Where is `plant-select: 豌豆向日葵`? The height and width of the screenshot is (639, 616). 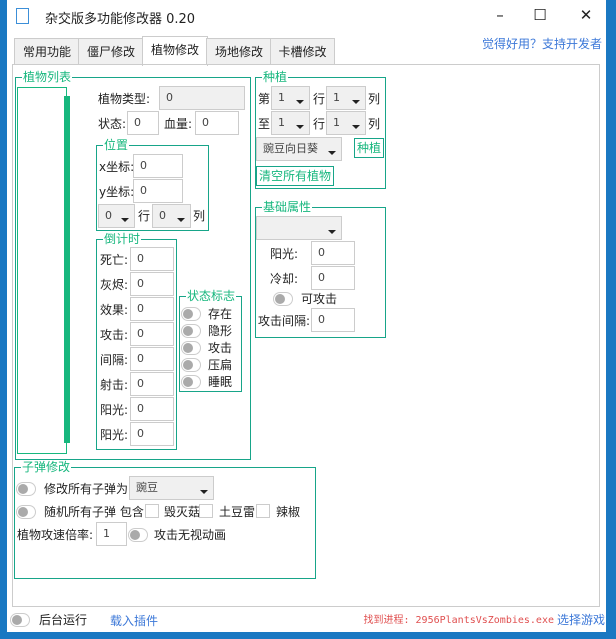
plant-select: 豌豆向日葵 is located at coordinates (299, 149).